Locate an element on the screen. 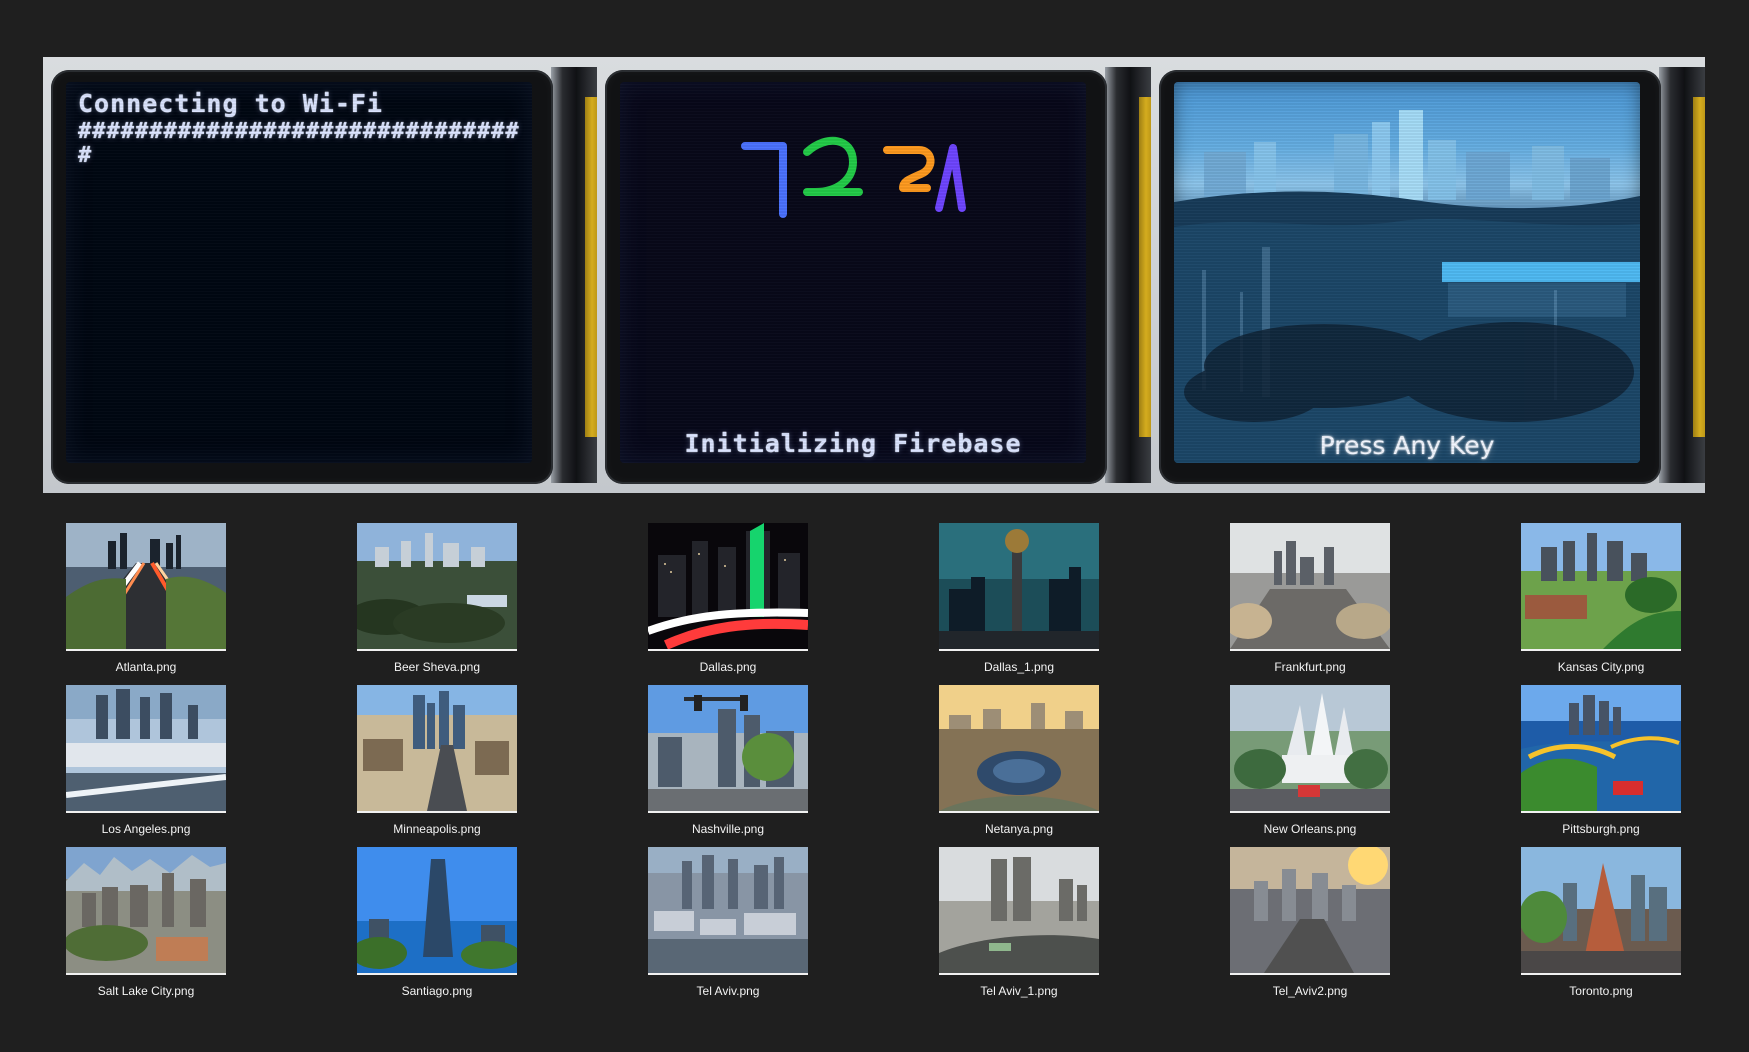 Image resolution: width=1749 pixels, height=1052 pixels. thumbnail-label: Tel Aviv.png is located at coordinates (728, 991).